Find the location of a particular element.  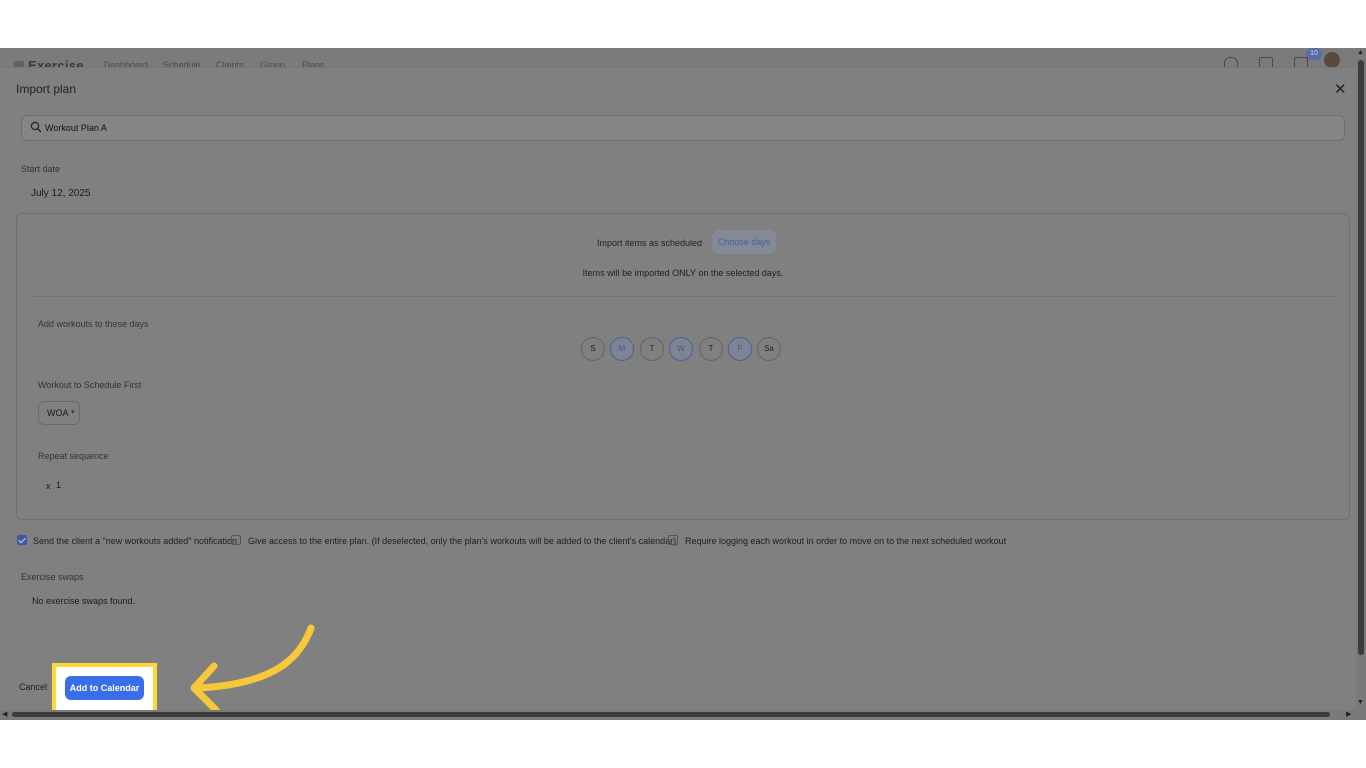

day-toggle-monday: M is located at coordinates (622, 349).